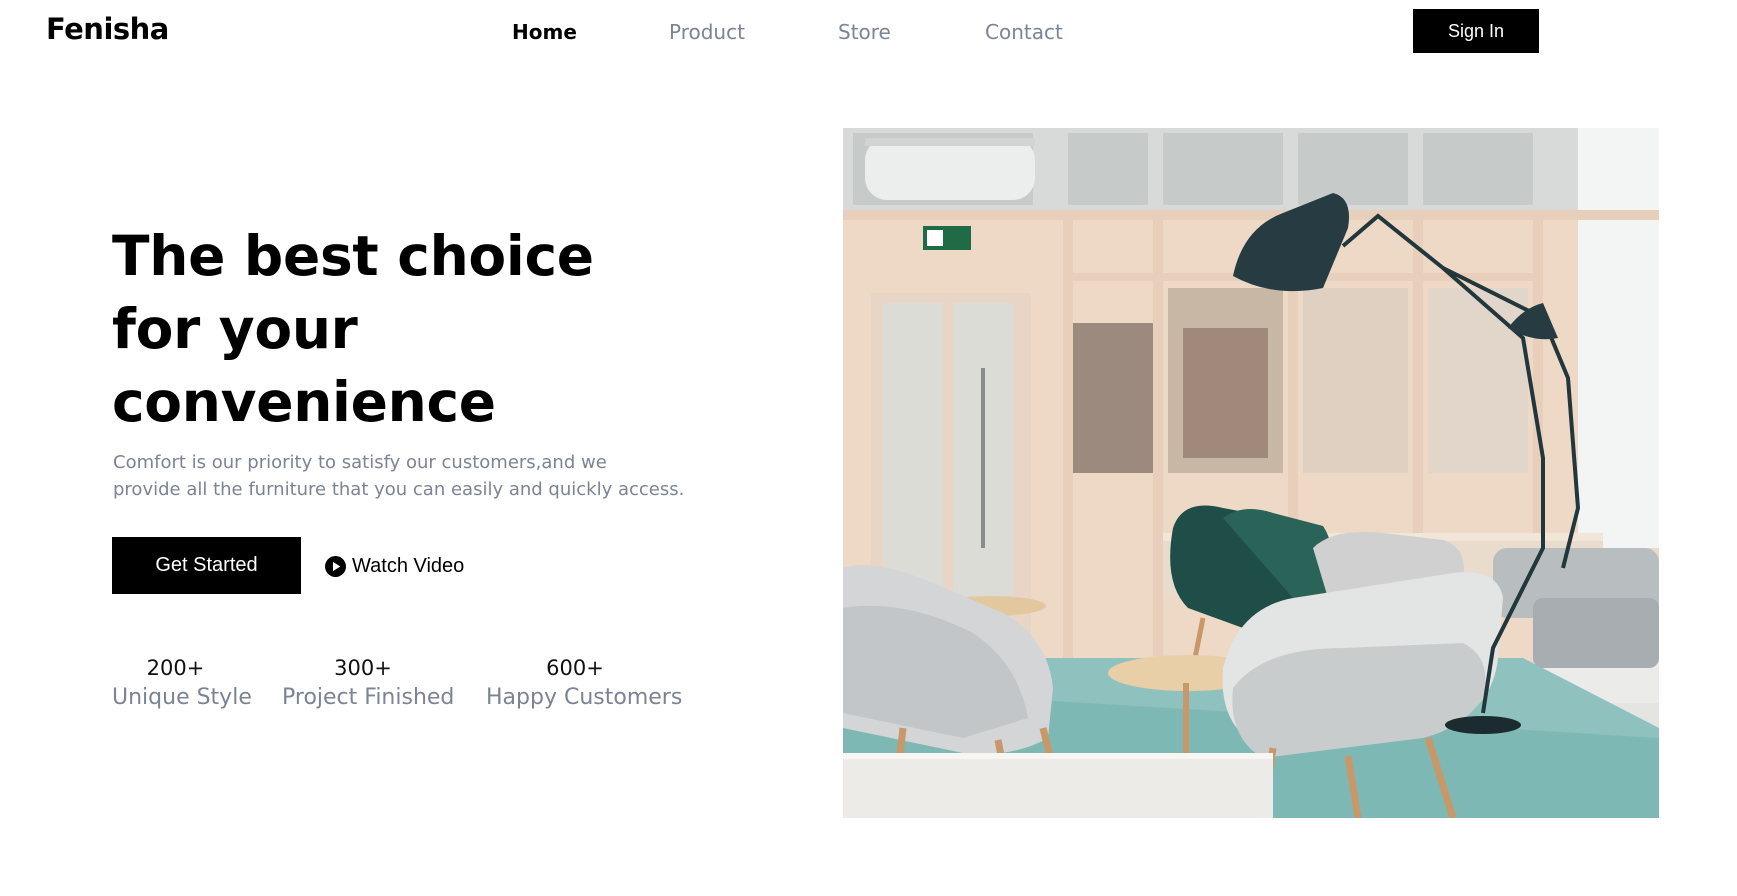  Describe the element at coordinates (864, 33) in the screenshot. I see `nav-store: Store` at that location.